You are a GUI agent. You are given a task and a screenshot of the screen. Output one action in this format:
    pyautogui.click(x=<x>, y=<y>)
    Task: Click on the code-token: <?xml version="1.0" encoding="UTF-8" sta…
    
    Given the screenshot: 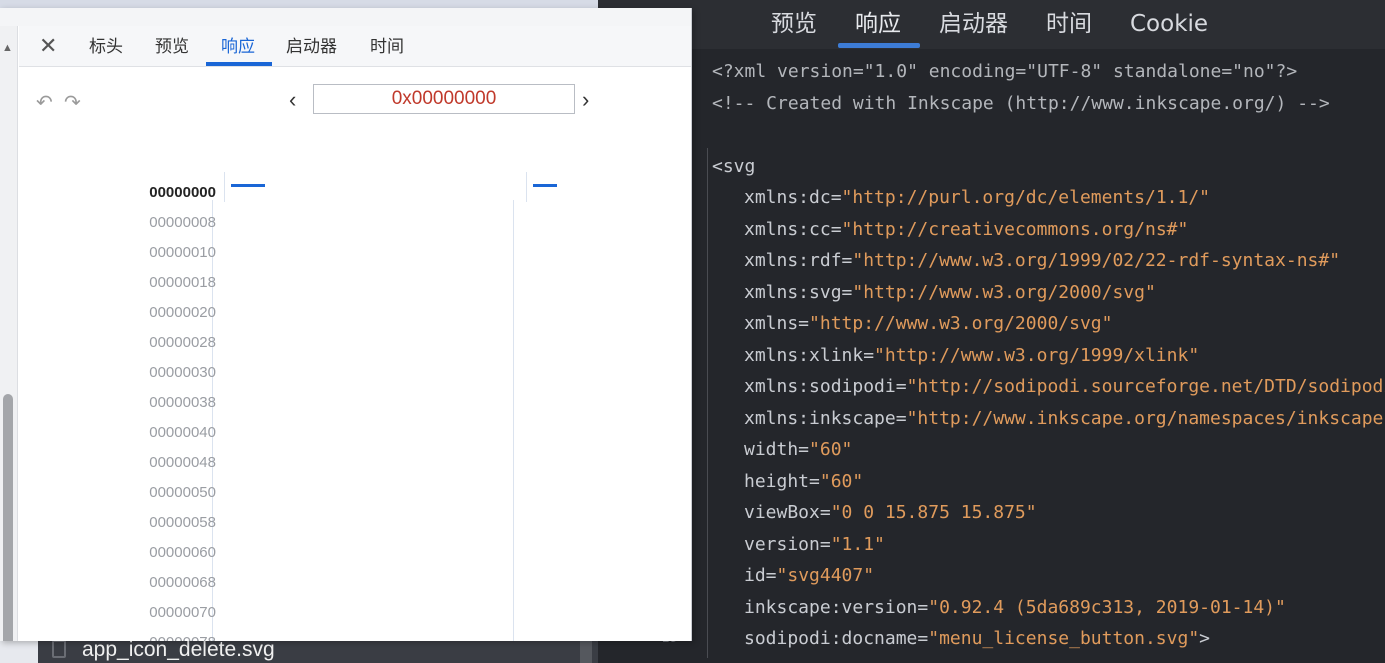 What is the action you would take?
    pyautogui.click(x=1005, y=71)
    